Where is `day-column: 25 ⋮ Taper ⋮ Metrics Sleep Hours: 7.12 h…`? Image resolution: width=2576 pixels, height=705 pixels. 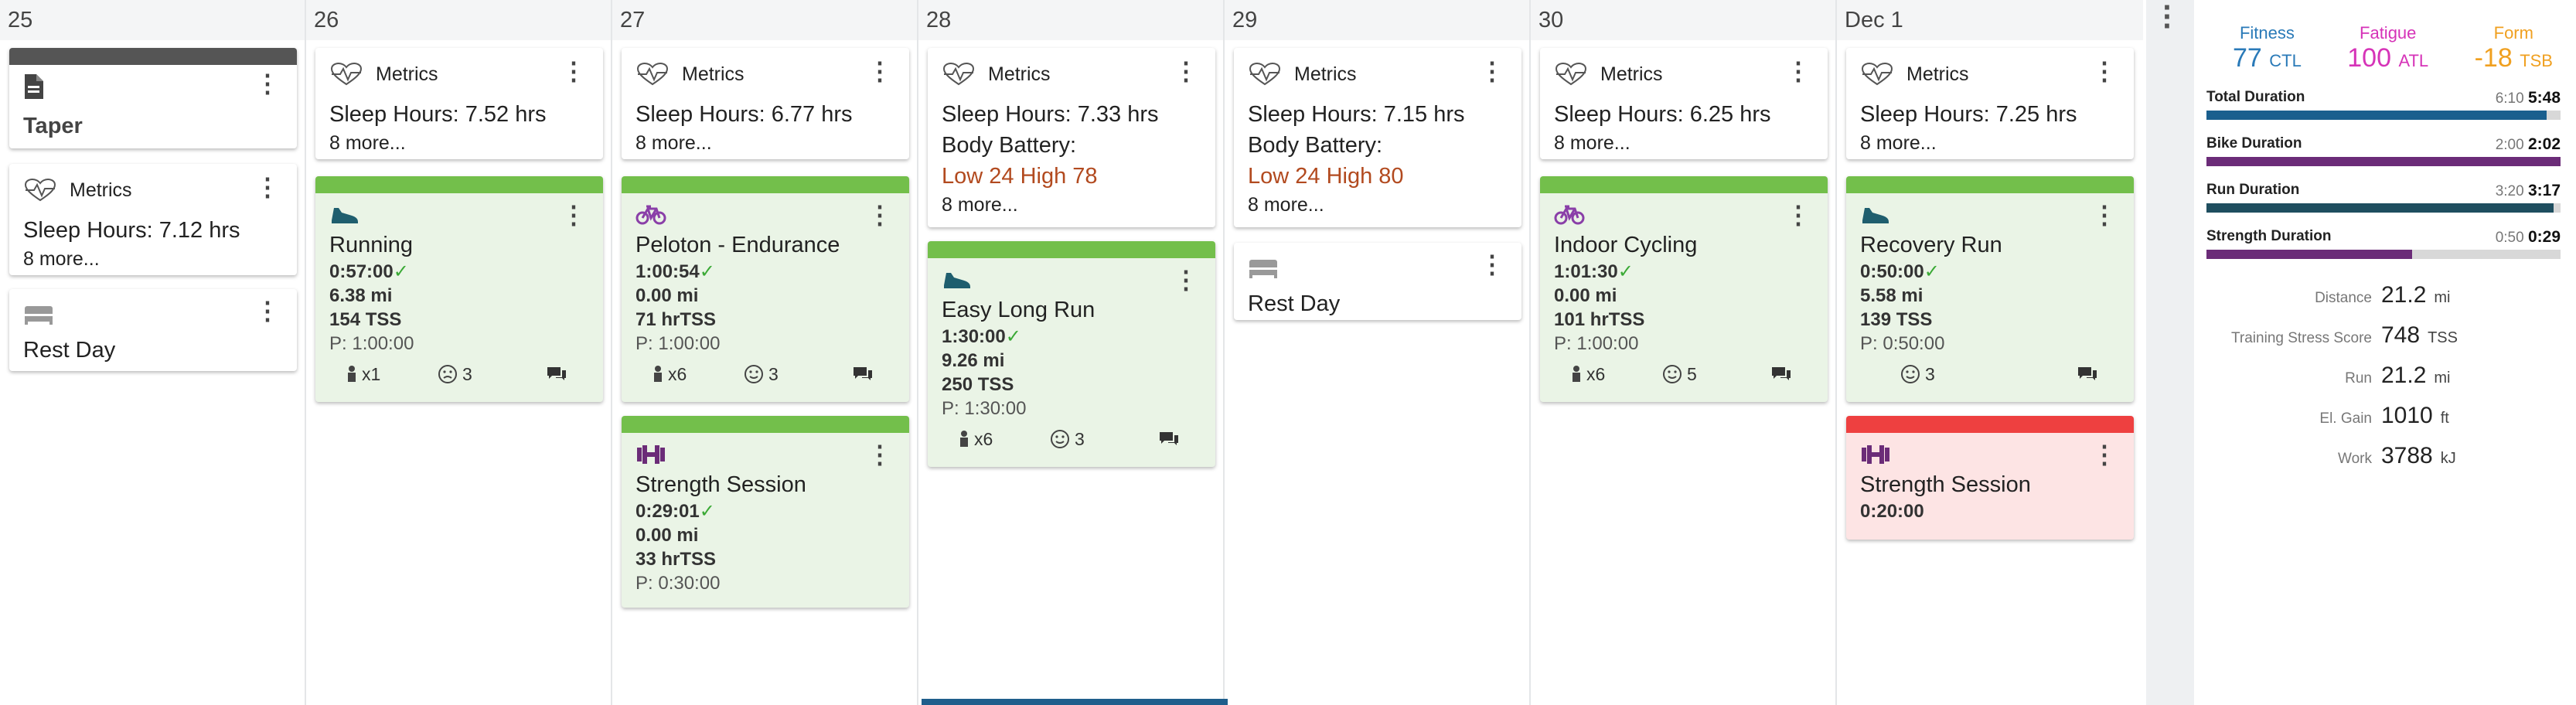
day-column: 25 ⋮ Taper ⋮ Metrics Sleep Hours: 7.12 h… is located at coordinates (153, 353).